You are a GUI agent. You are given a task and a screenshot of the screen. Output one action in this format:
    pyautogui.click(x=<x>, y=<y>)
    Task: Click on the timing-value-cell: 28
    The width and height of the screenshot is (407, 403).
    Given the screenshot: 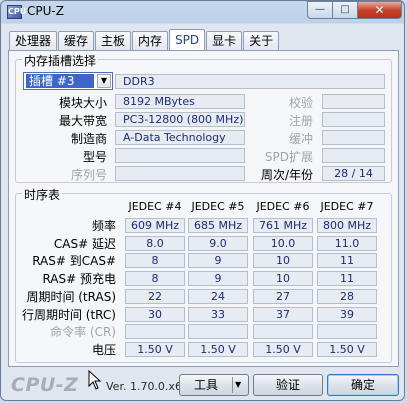 What is the action you would take?
    pyautogui.click(x=347, y=296)
    